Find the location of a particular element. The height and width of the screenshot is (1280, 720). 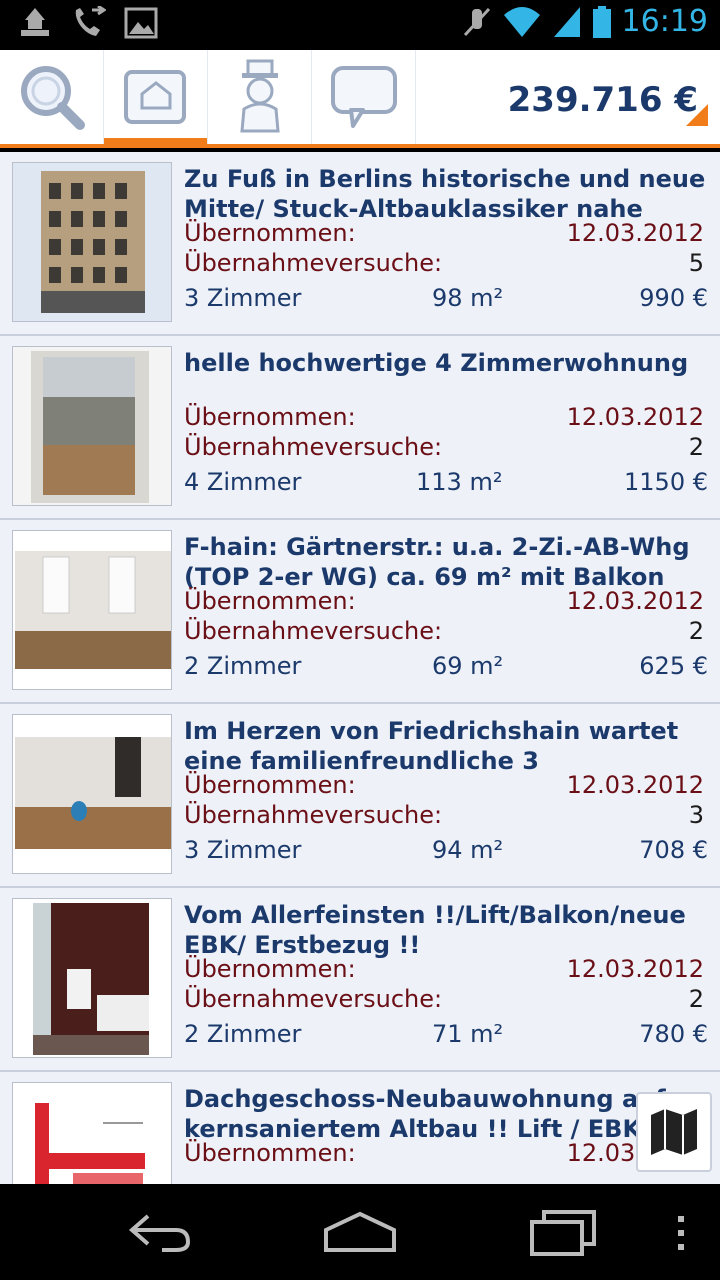

tab-home is located at coordinates (156, 99).